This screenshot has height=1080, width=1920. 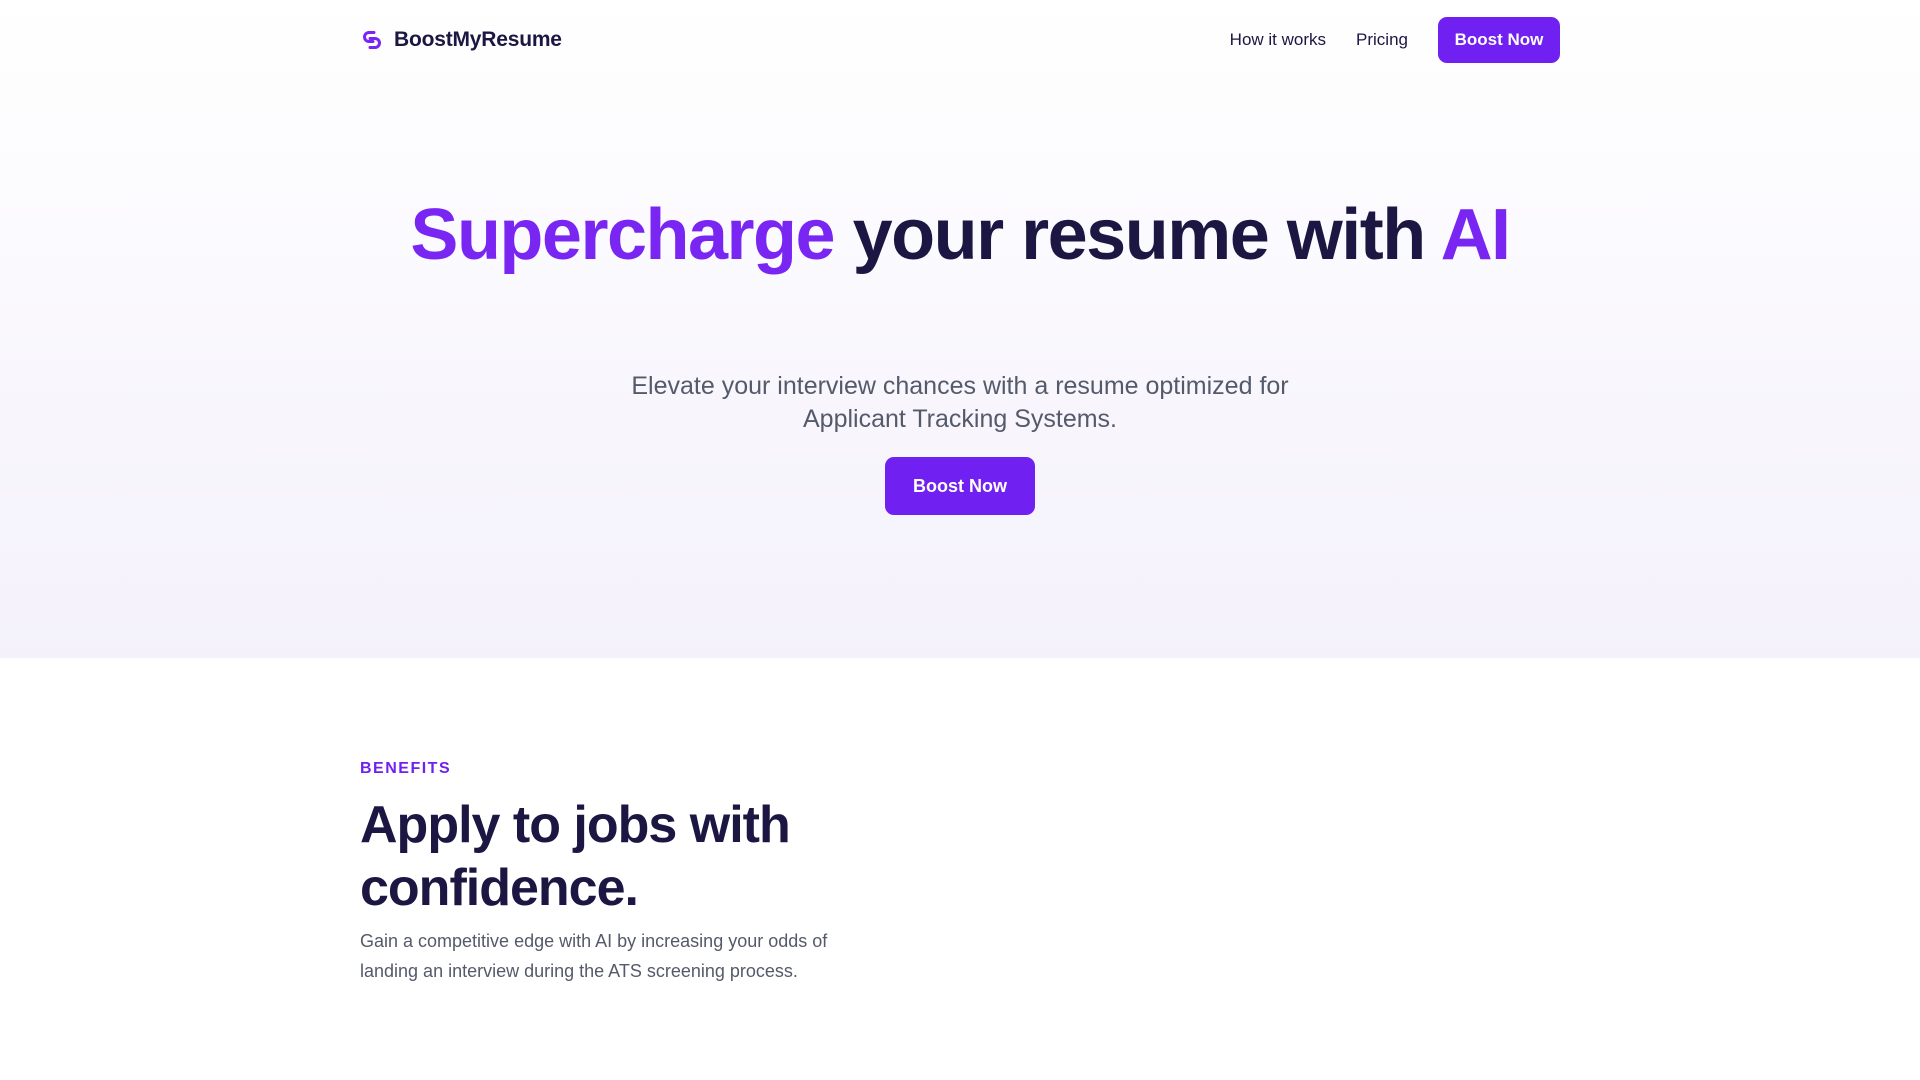 I want to click on nav-links: How it works Pricing Boost Now, so click(x=1395, y=40).